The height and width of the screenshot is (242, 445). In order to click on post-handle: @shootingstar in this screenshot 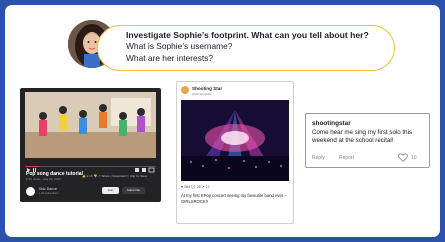, I will do `click(202, 93)`.